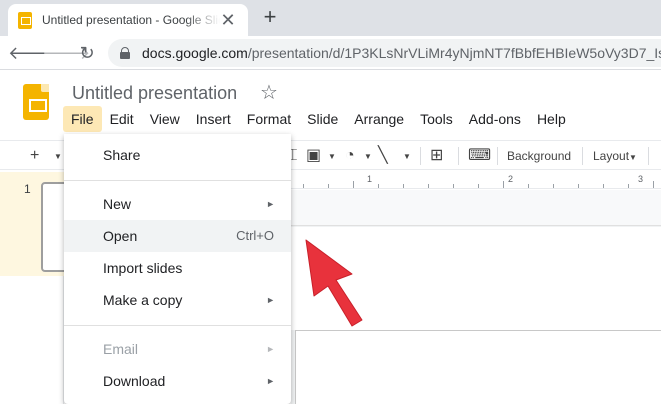  I want to click on ruler-label: 3, so click(641, 179).